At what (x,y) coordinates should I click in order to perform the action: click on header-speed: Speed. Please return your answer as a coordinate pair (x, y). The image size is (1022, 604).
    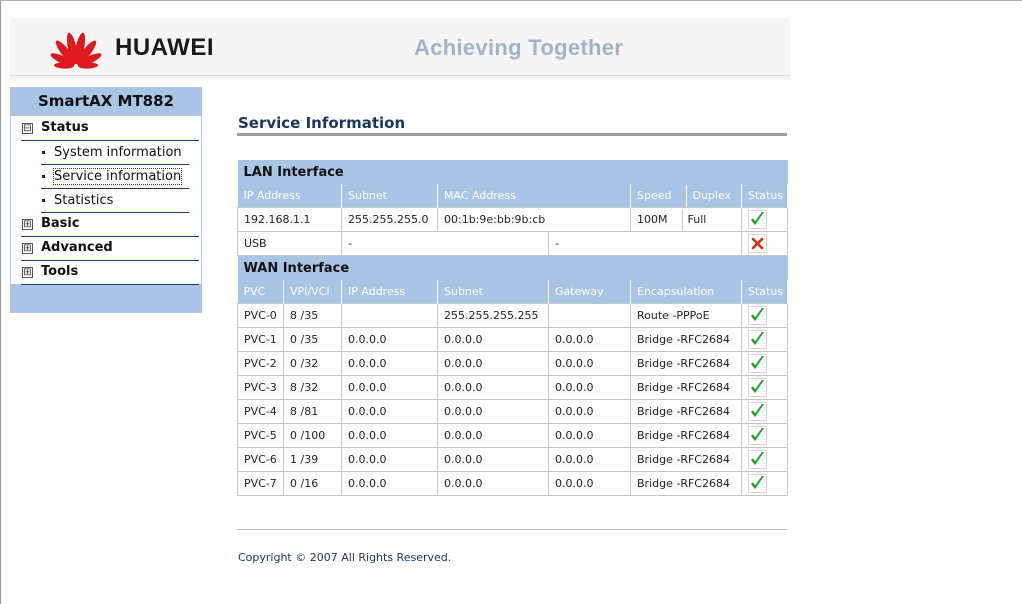
    Looking at the image, I should click on (654, 195).